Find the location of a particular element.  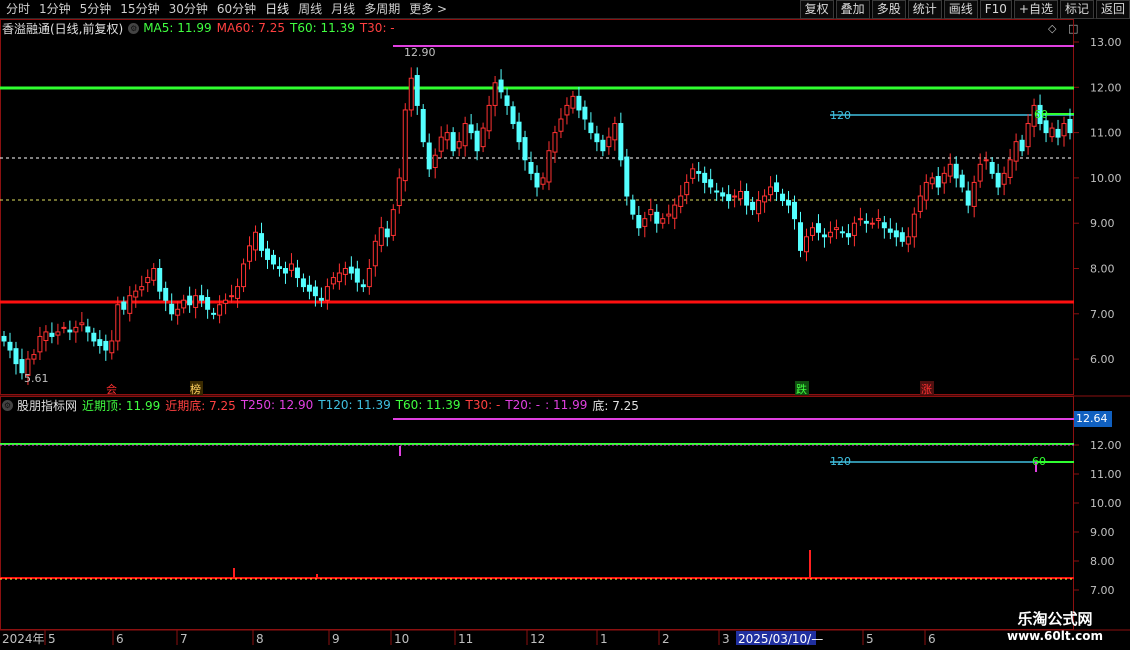

period-tab-1: 1分钟 is located at coordinates (55, 9).